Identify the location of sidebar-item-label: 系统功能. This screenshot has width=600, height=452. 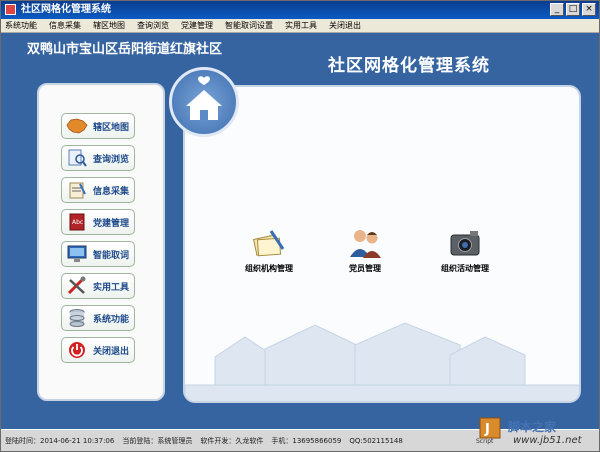
(111, 319).